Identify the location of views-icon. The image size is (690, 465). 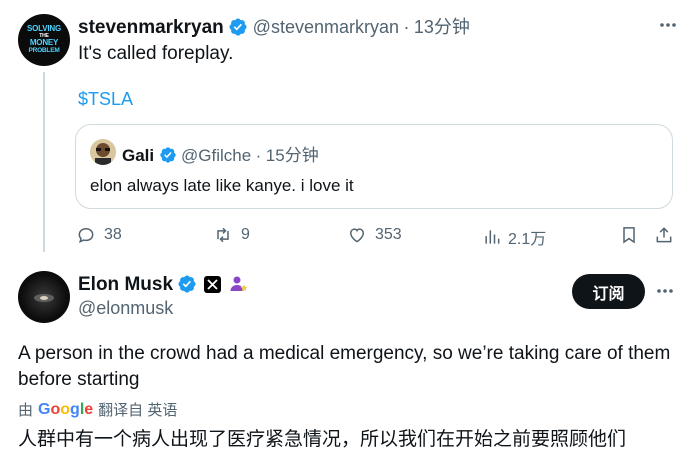
(492, 237).